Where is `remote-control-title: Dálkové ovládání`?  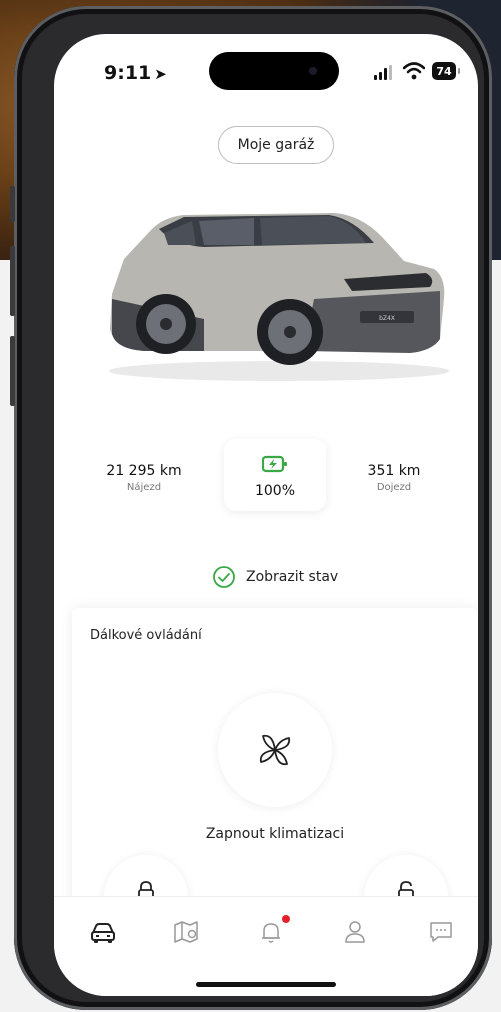
remote-control-title: Dálkové ovládání is located at coordinates (146, 635).